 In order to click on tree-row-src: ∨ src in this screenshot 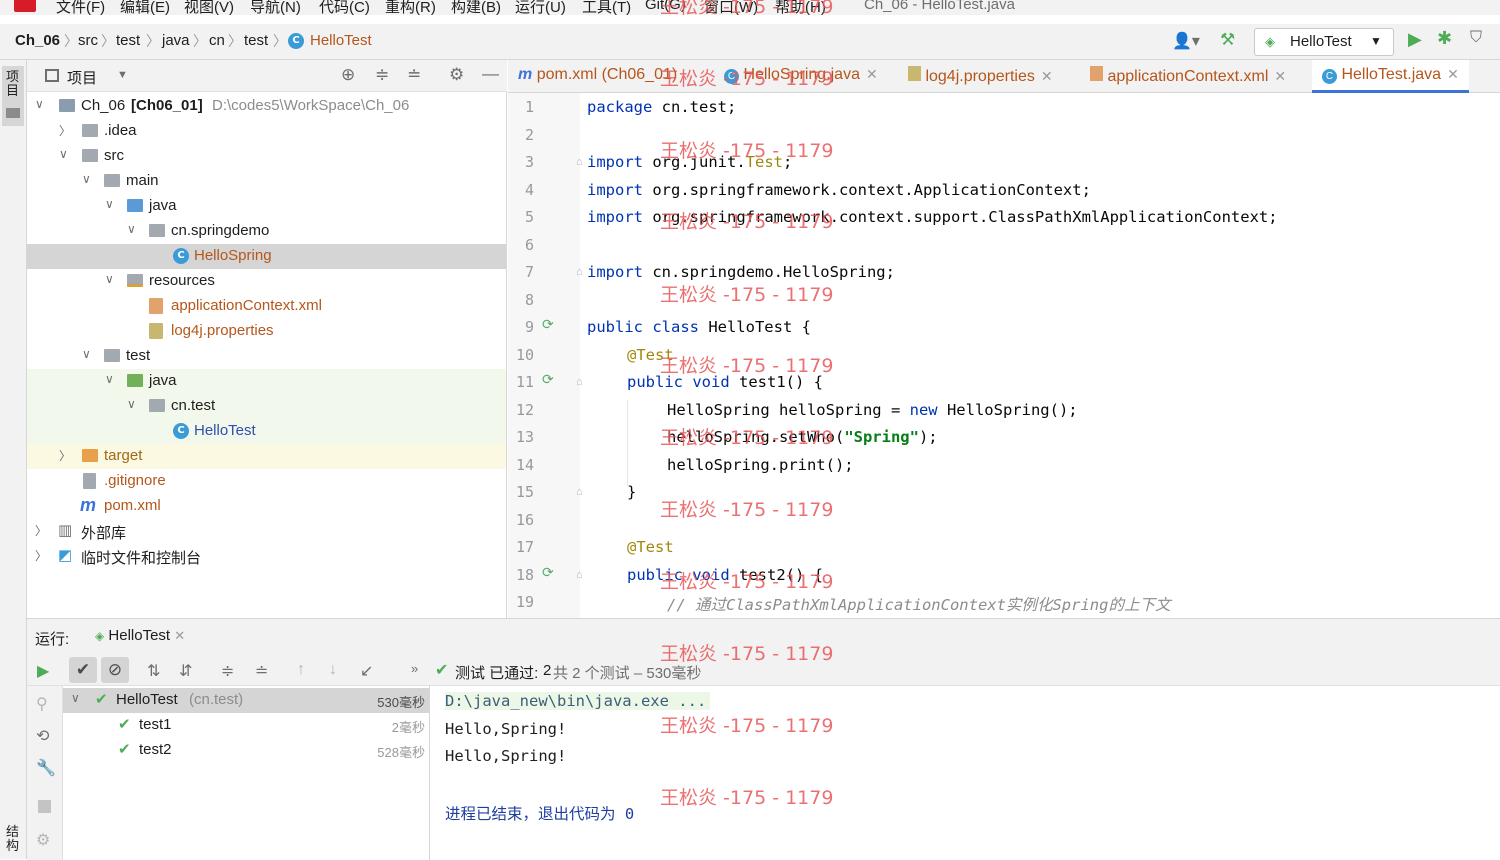, I will do `click(266, 156)`.